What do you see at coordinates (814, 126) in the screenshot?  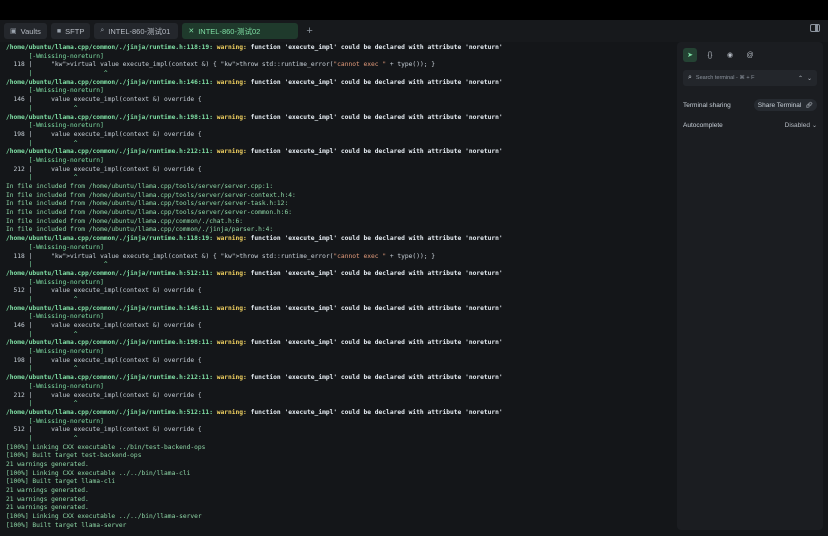 I see `chevron-down-icon: ⌄` at bounding box center [814, 126].